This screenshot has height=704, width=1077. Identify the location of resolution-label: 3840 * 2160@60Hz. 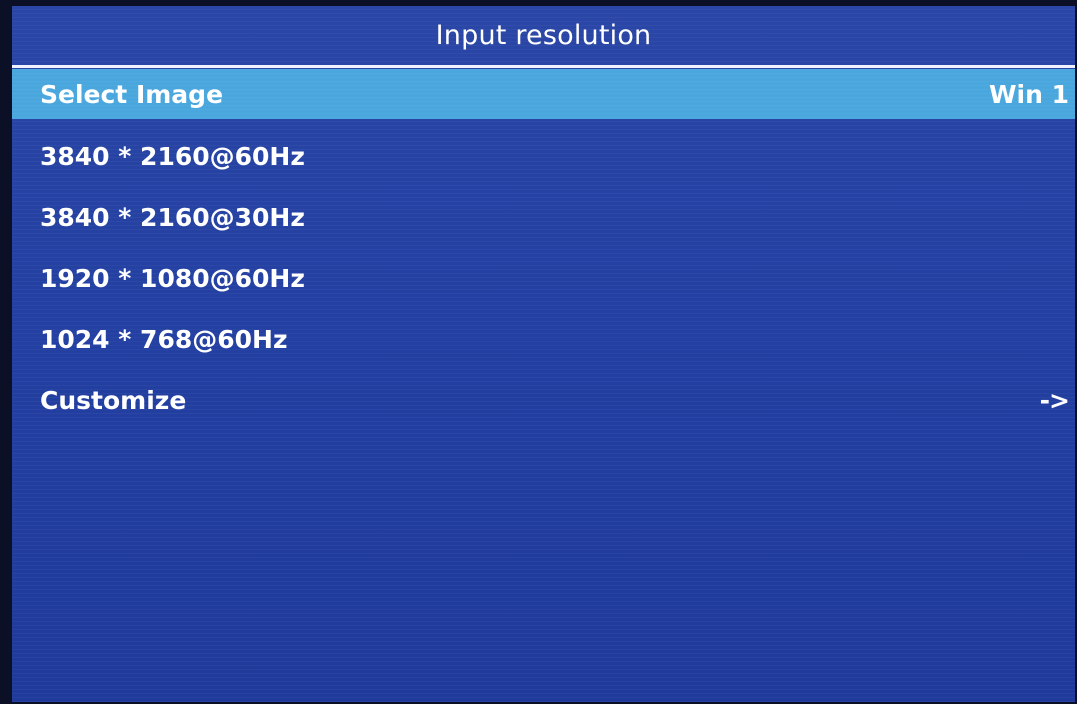
(172, 156).